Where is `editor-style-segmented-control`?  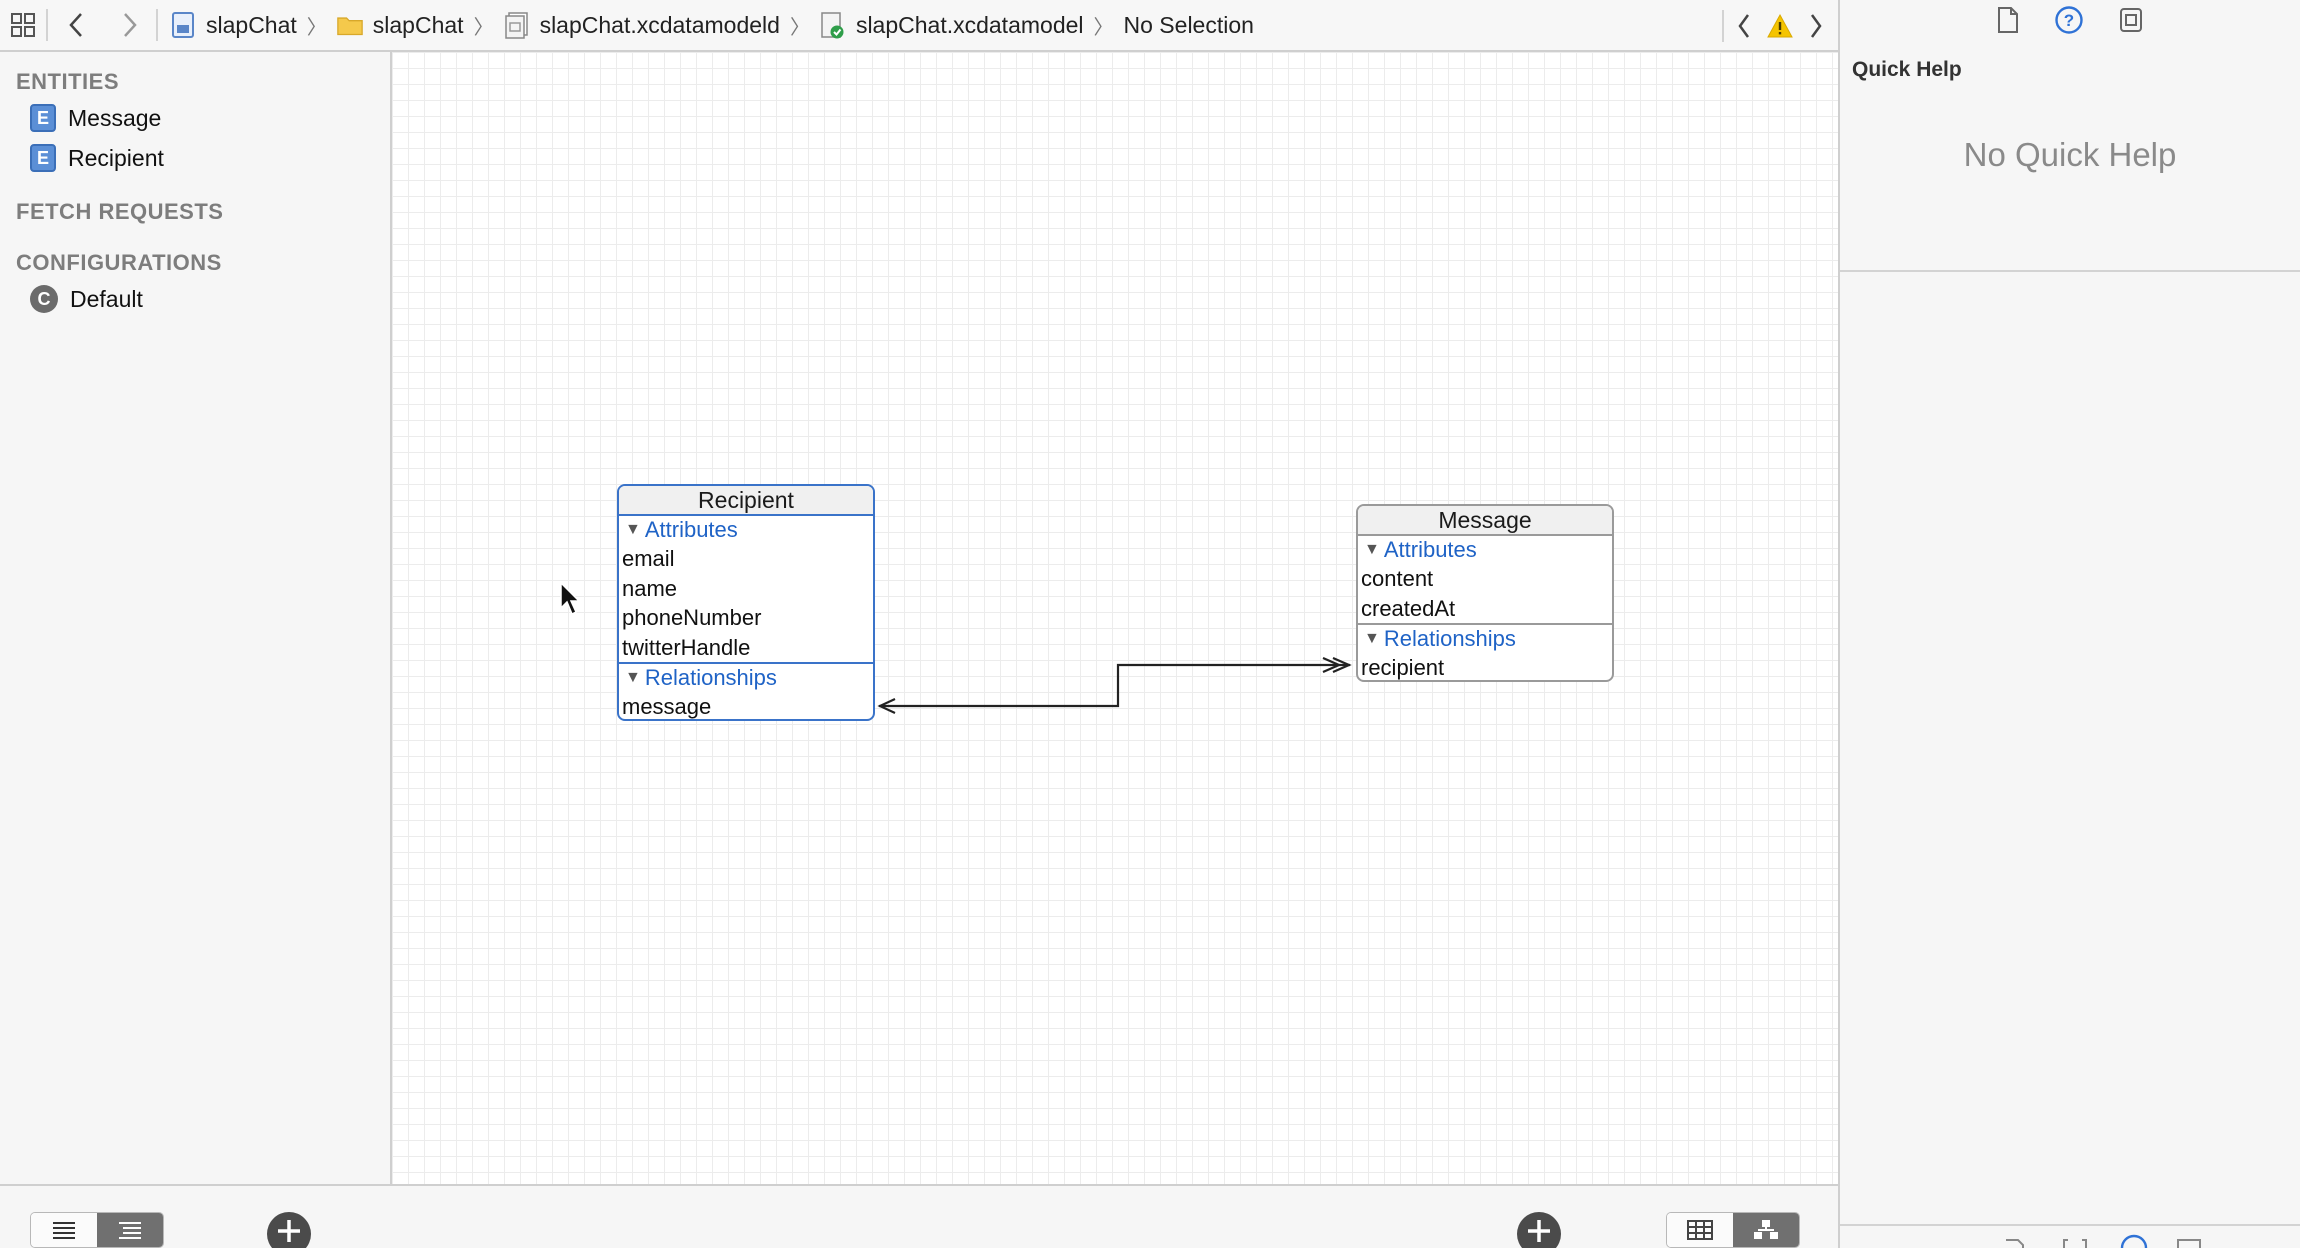
editor-style-segmented-control is located at coordinates (1733, 1230).